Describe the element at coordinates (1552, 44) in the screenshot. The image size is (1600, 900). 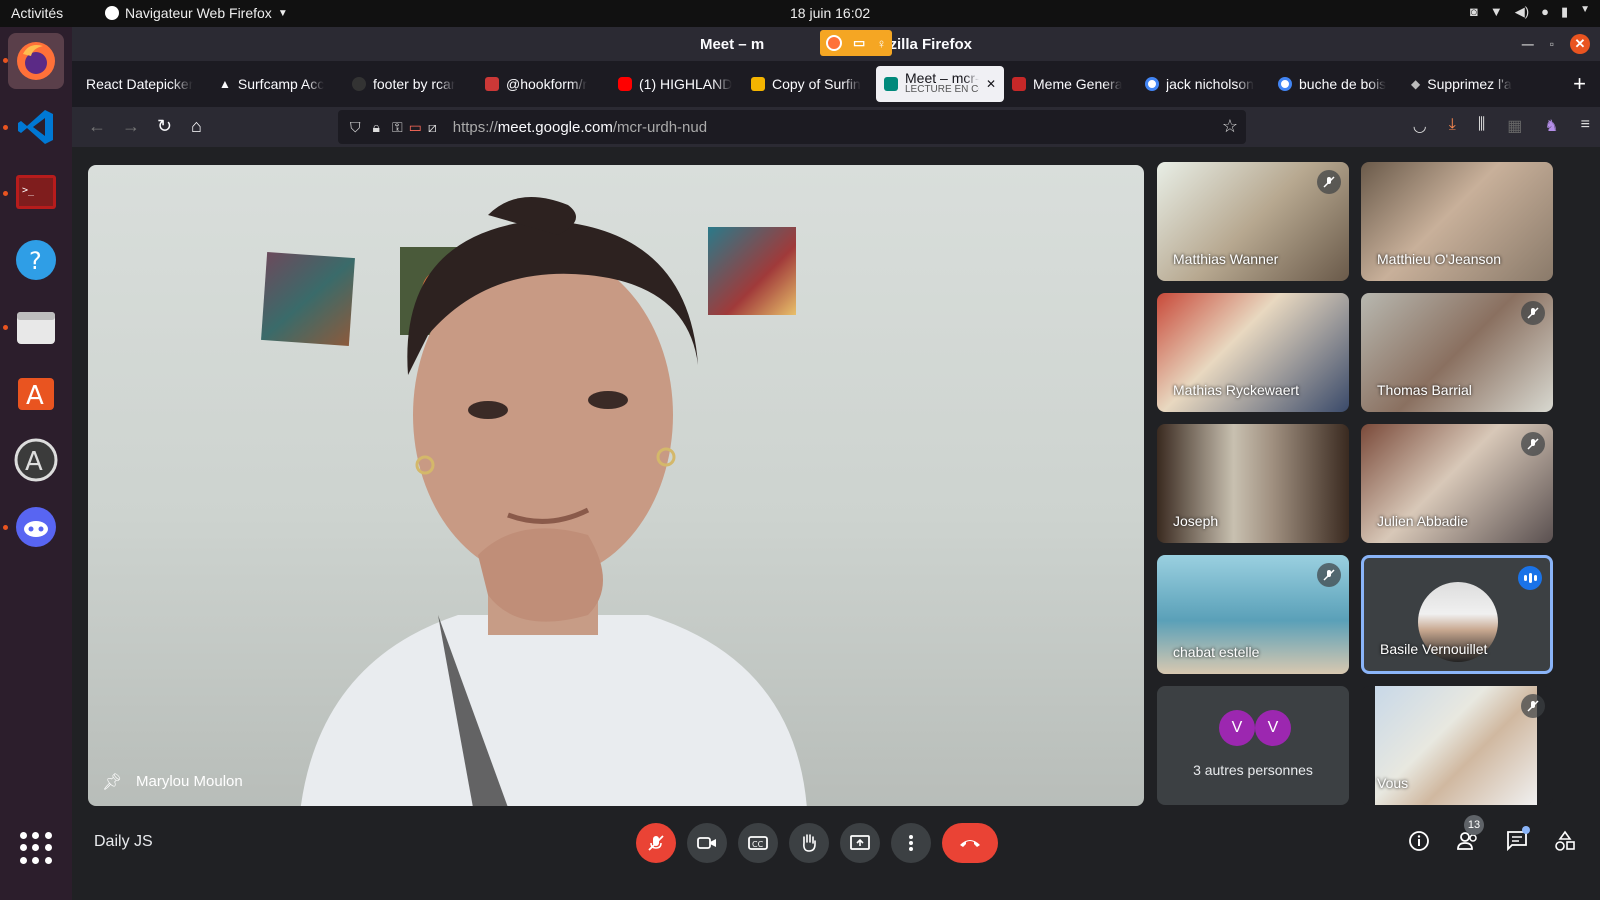
I see `maximize-button: ▫` at that location.